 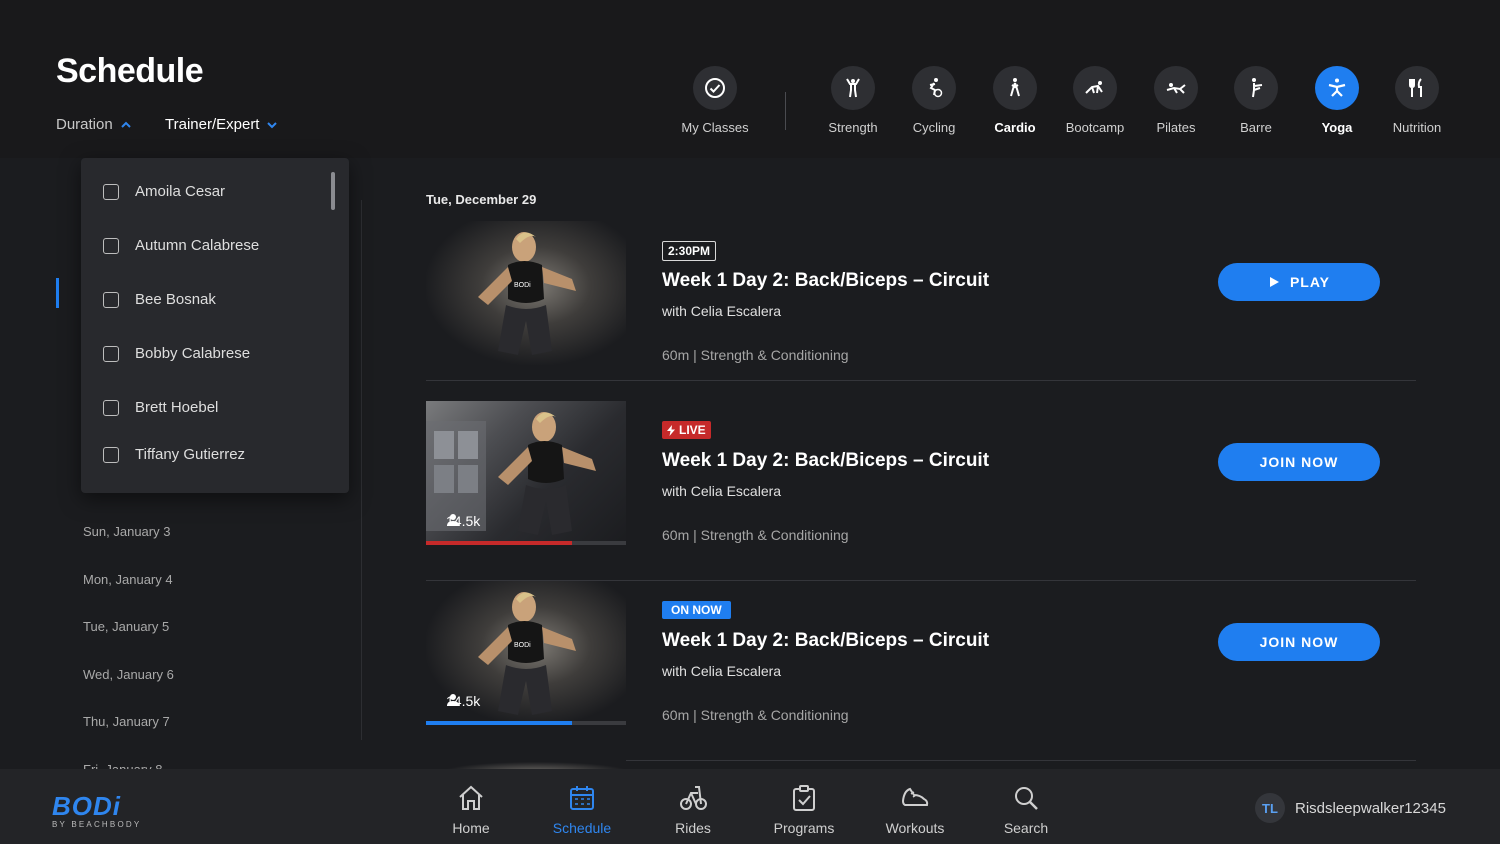 I want to click on category-label: Yoga, so click(x=1337, y=127).